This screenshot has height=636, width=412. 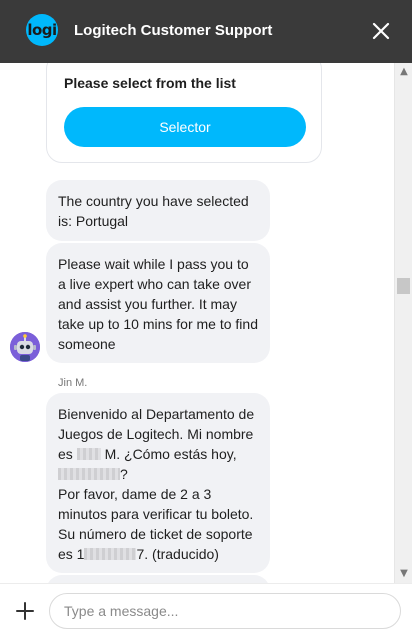 I want to click on message-text: 7. (traducido), so click(x=177, y=554).